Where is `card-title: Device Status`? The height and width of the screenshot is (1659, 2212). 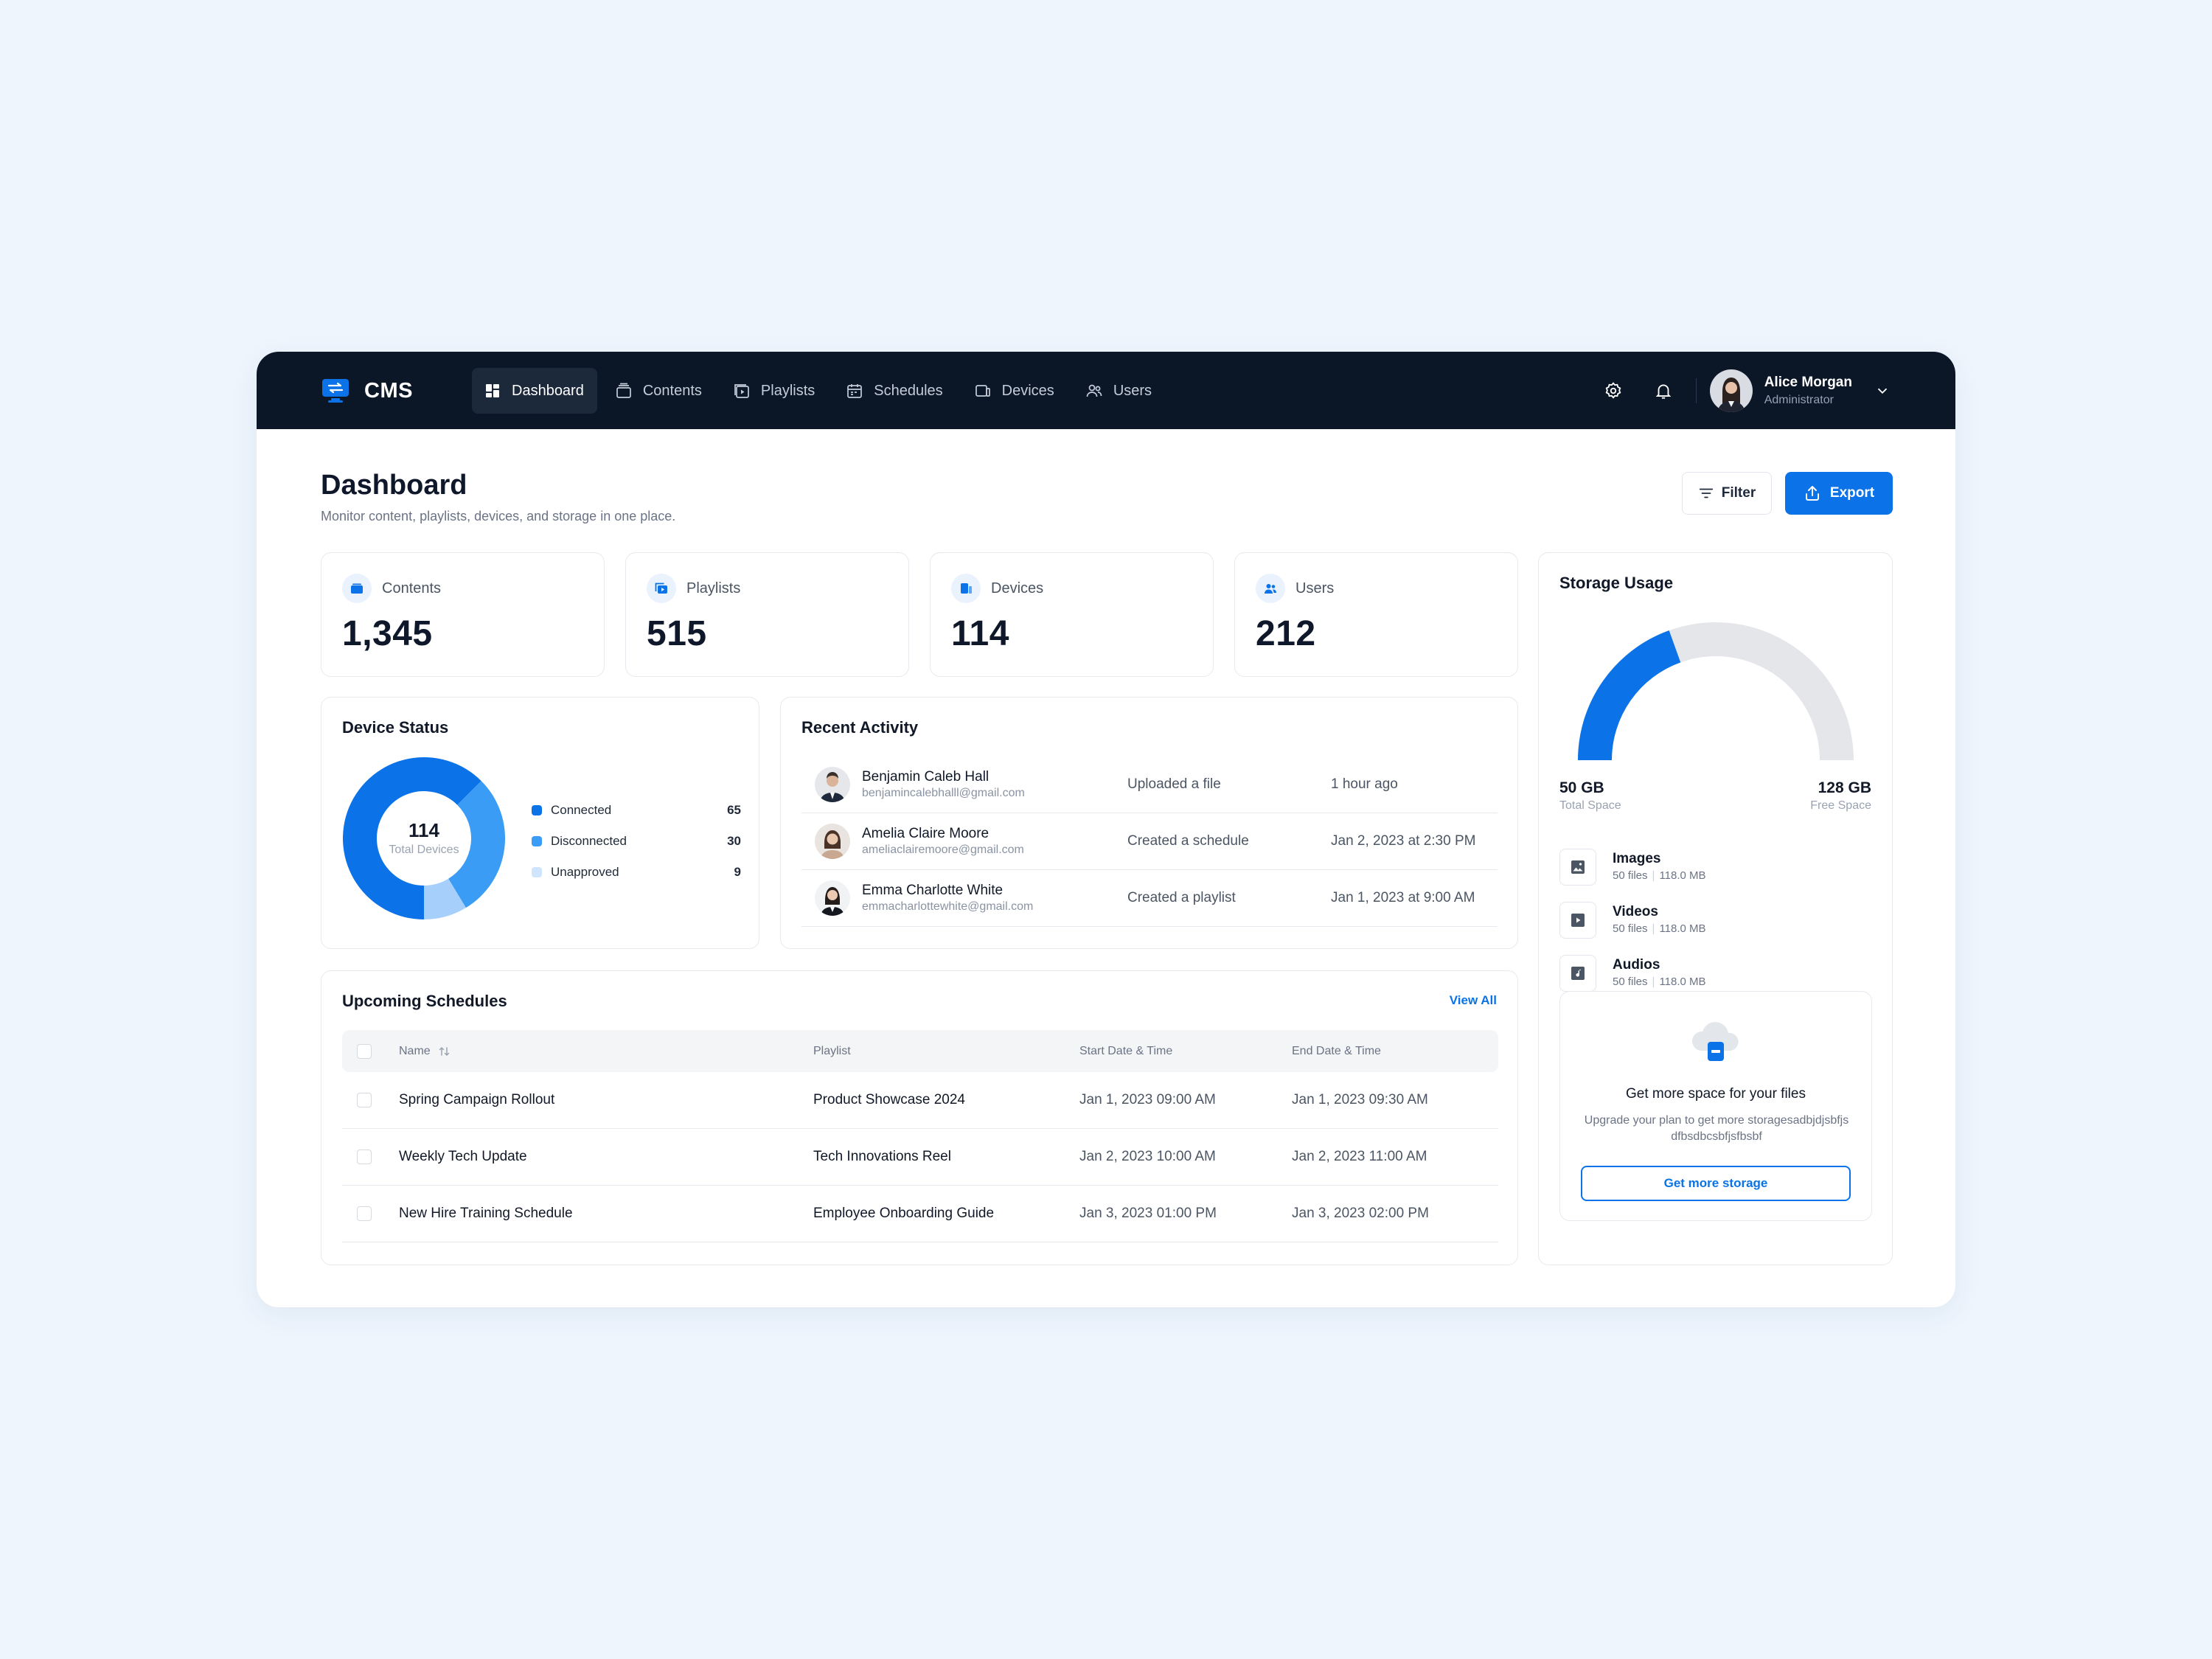 card-title: Device Status is located at coordinates (395, 727).